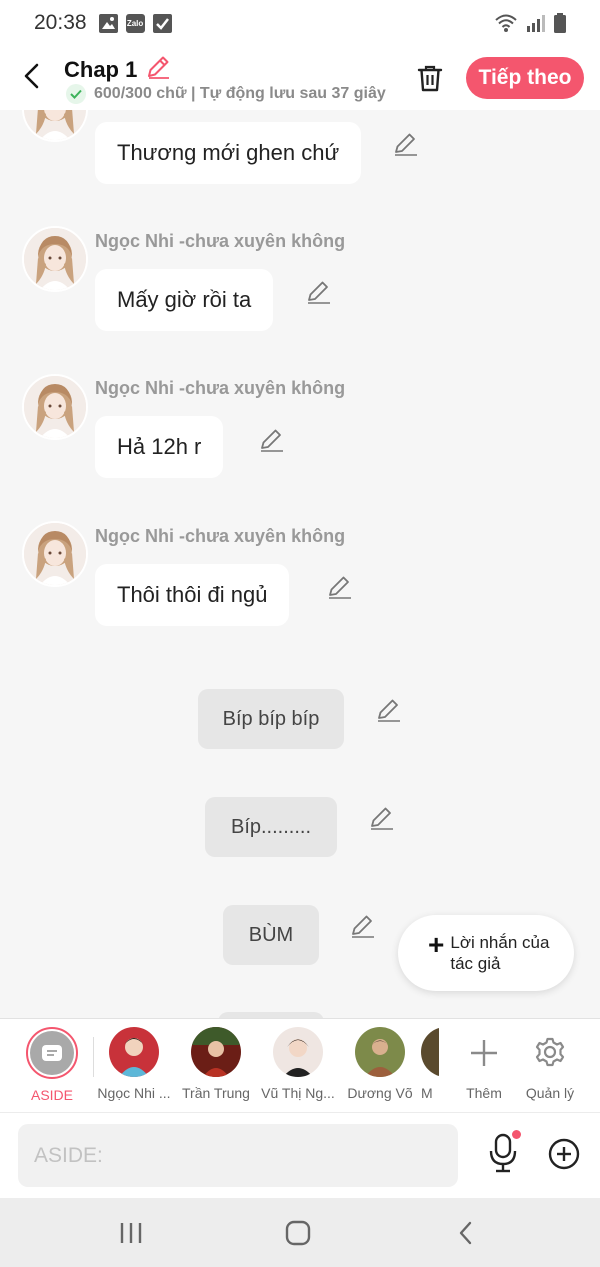 Image resolution: width=600 pixels, height=1267 pixels. I want to click on home-button, so click(298, 1233).